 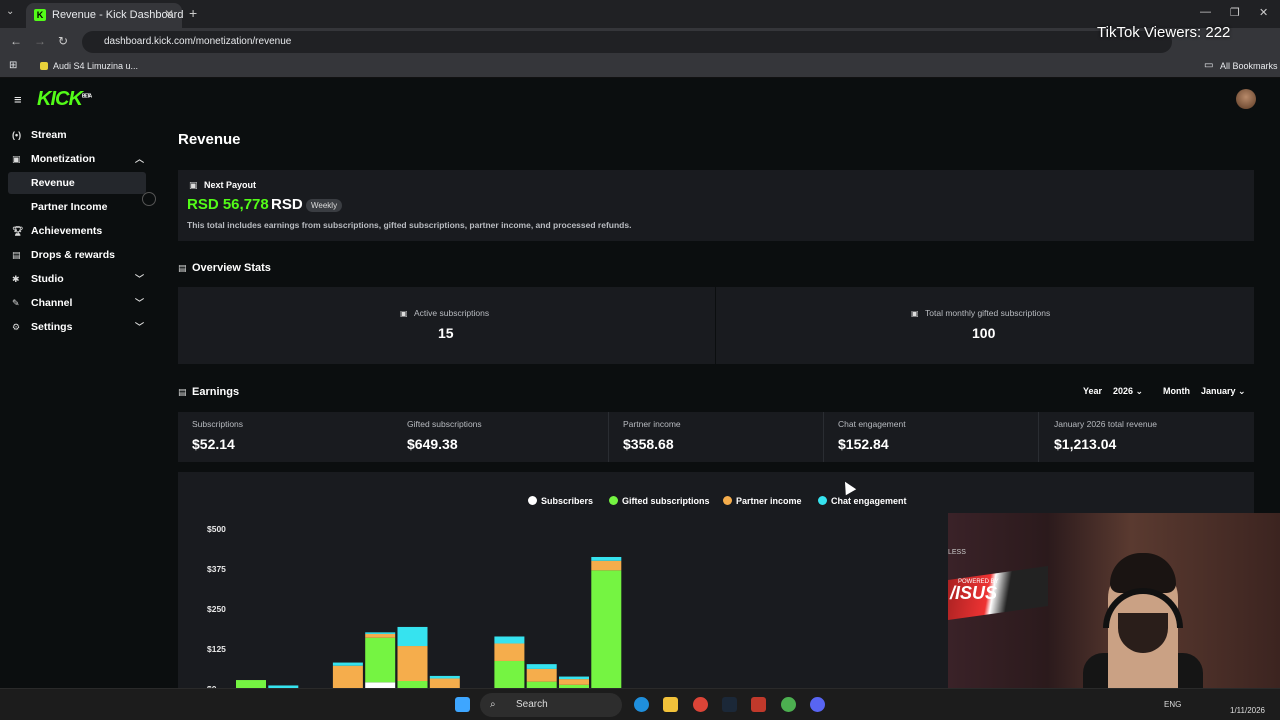 What do you see at coordinates (1218, 391) in the screenshot?
I see `month-value: January` at bounding box center [1218, 391].